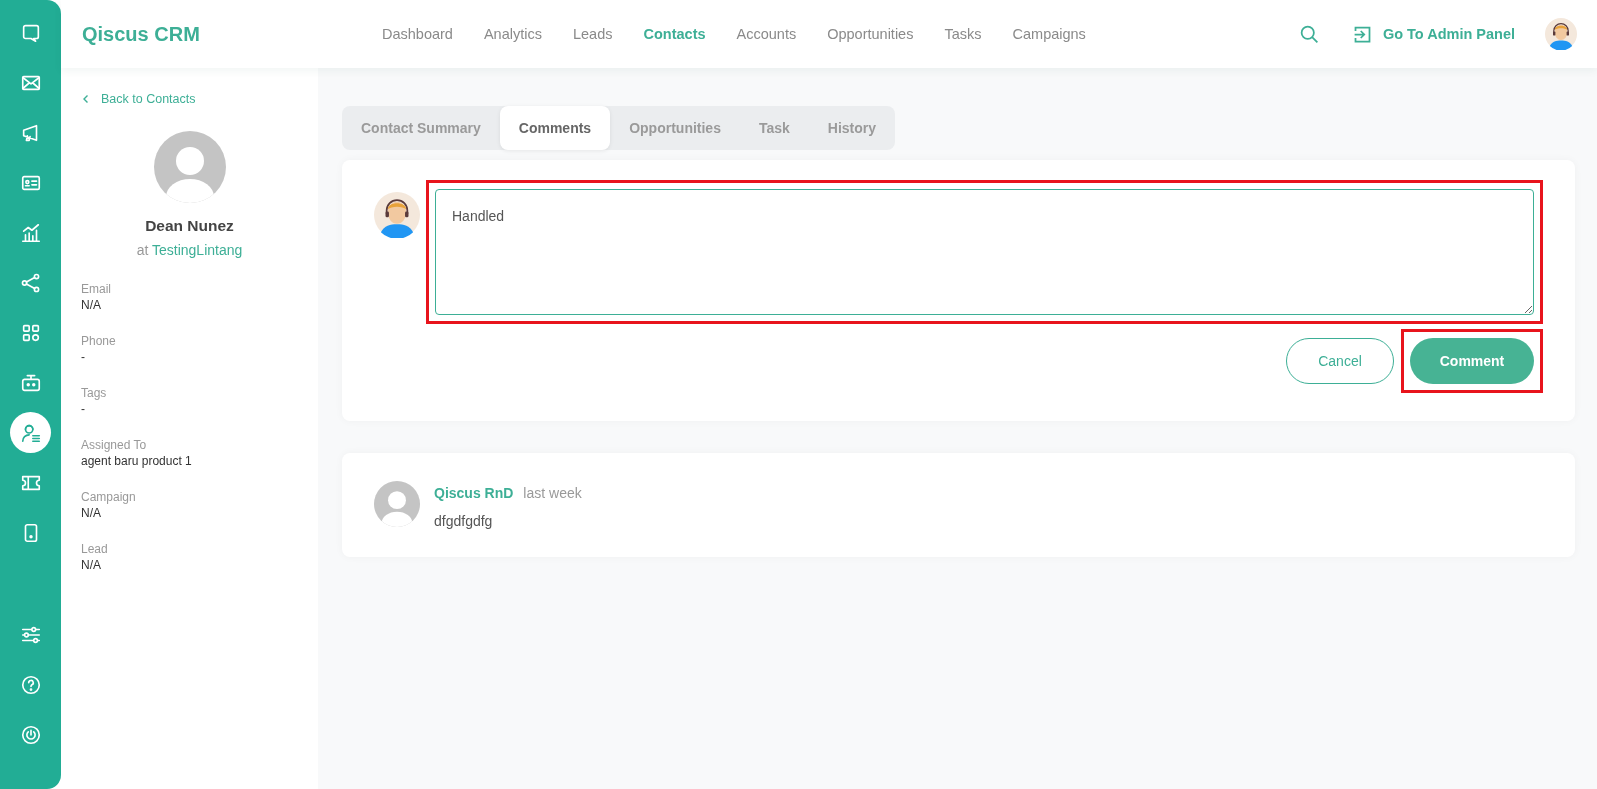 The height and width of the screenshot is (789, 1597). I want to click on search-icon, so click(1309, 34).